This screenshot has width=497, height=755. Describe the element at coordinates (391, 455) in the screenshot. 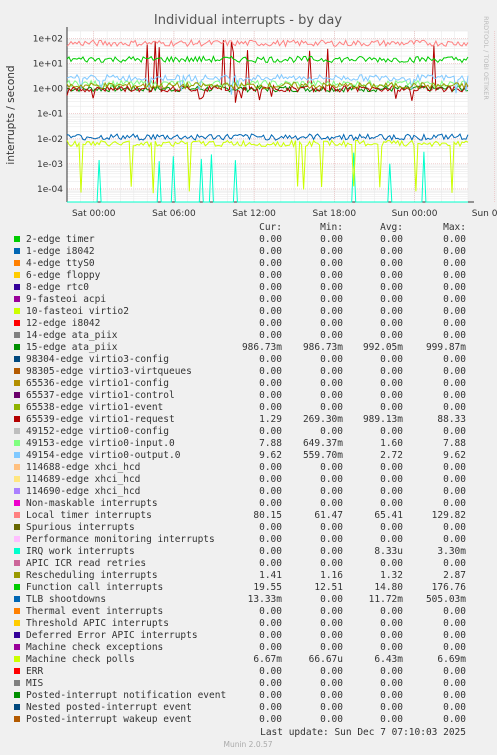

I see `legend-value: 2.72` at that location.